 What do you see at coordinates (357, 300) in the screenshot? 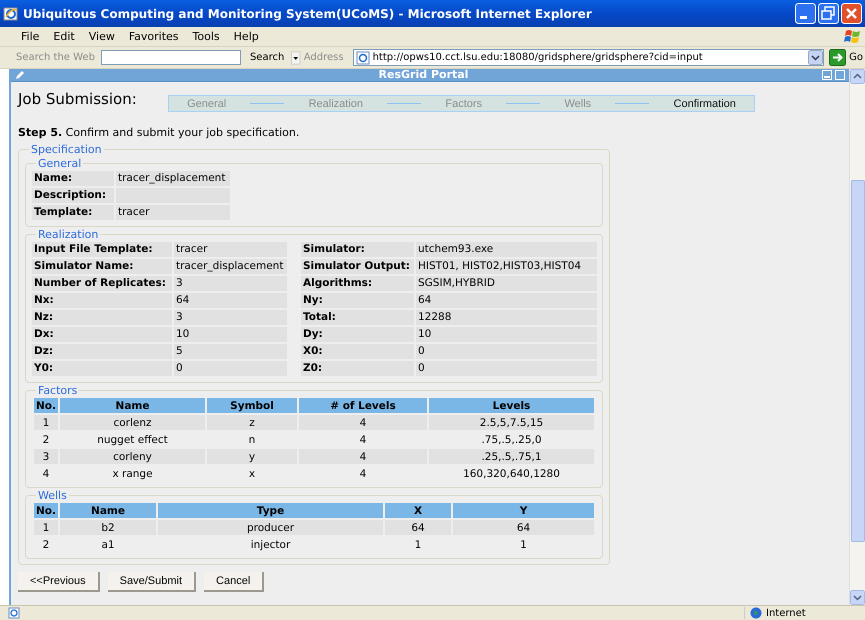
I see `field-label: Ny:` at bounding box center [357, 300].